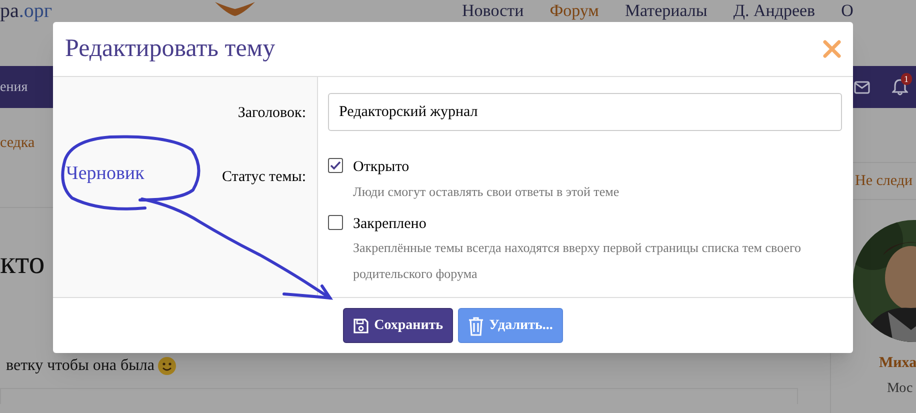  I want to click on post-text: ветку чтобы она была, so click(79, 366).